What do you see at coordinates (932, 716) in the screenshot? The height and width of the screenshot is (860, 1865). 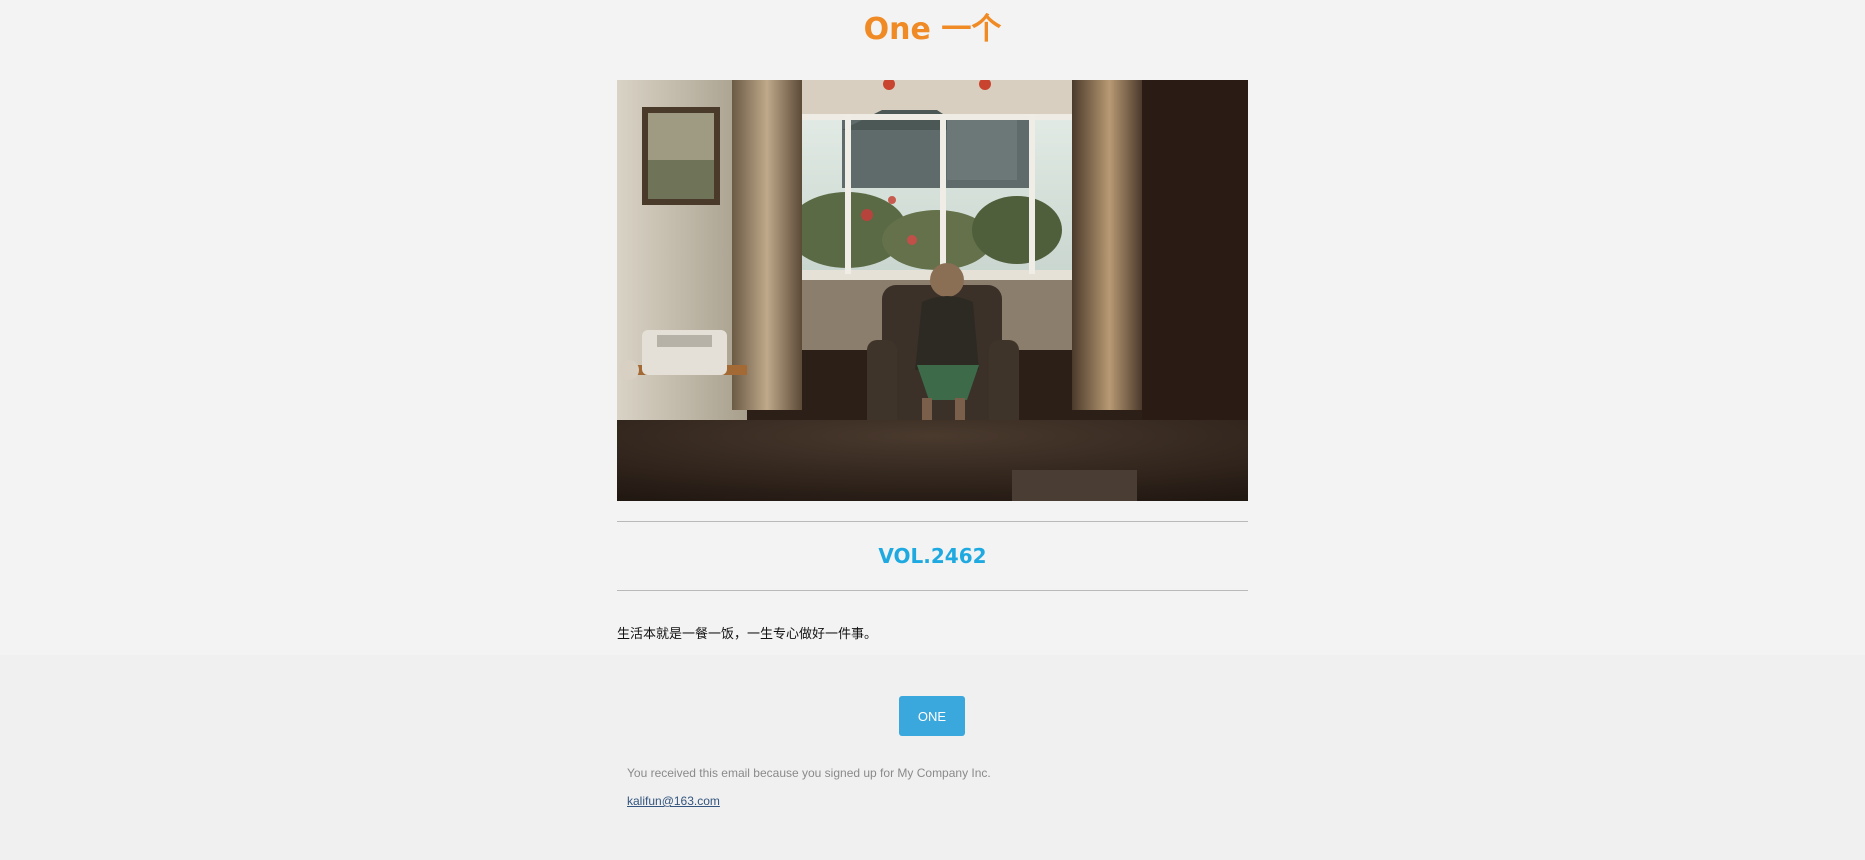 I see `one-button: ONE` at bounding box center [932, 716].